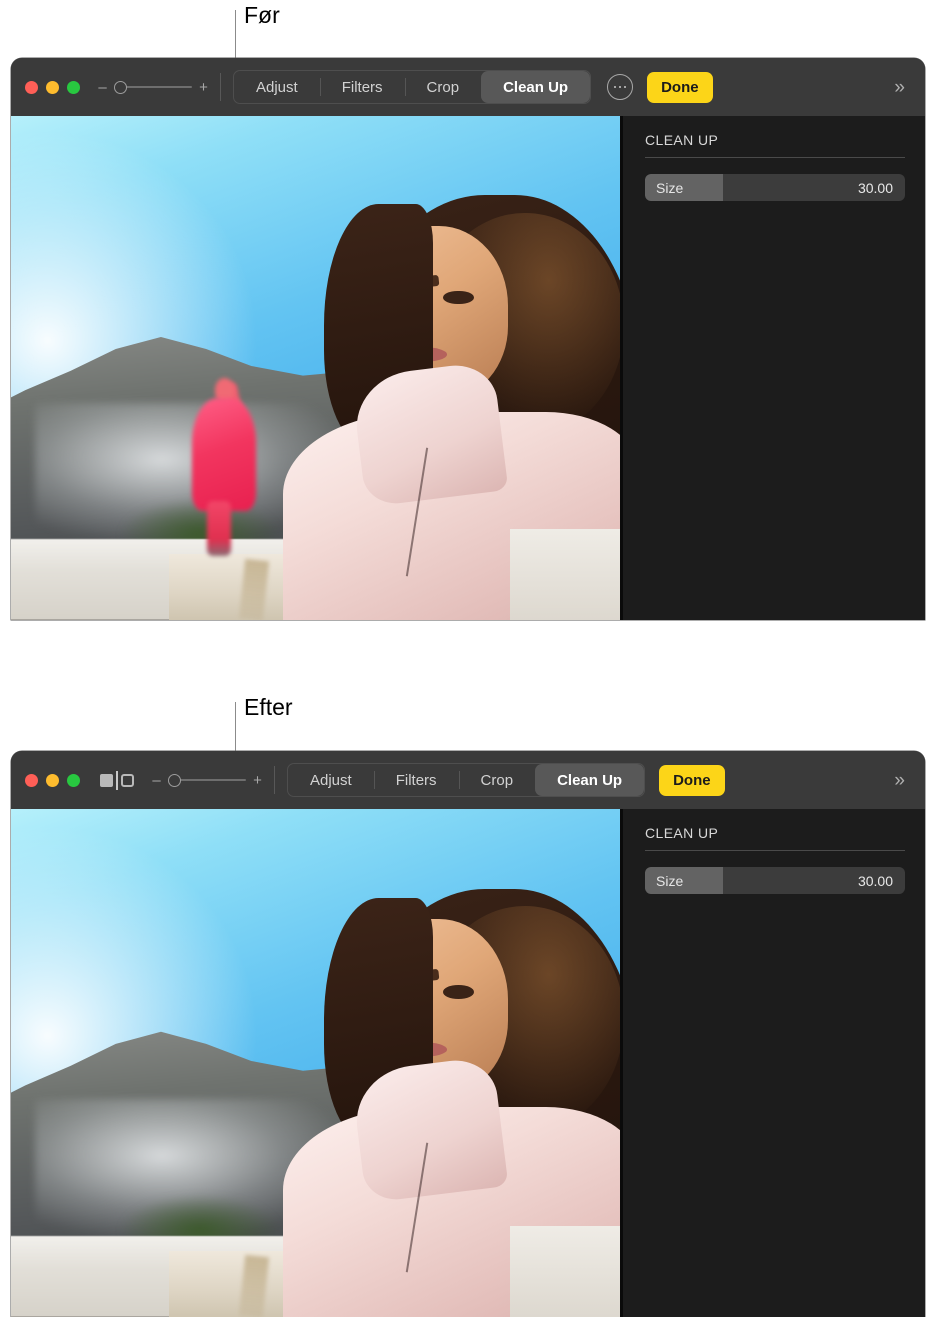 This screenshot has height=1317, width=931. I want to click on compare-divider-icon, so click(117, 780).